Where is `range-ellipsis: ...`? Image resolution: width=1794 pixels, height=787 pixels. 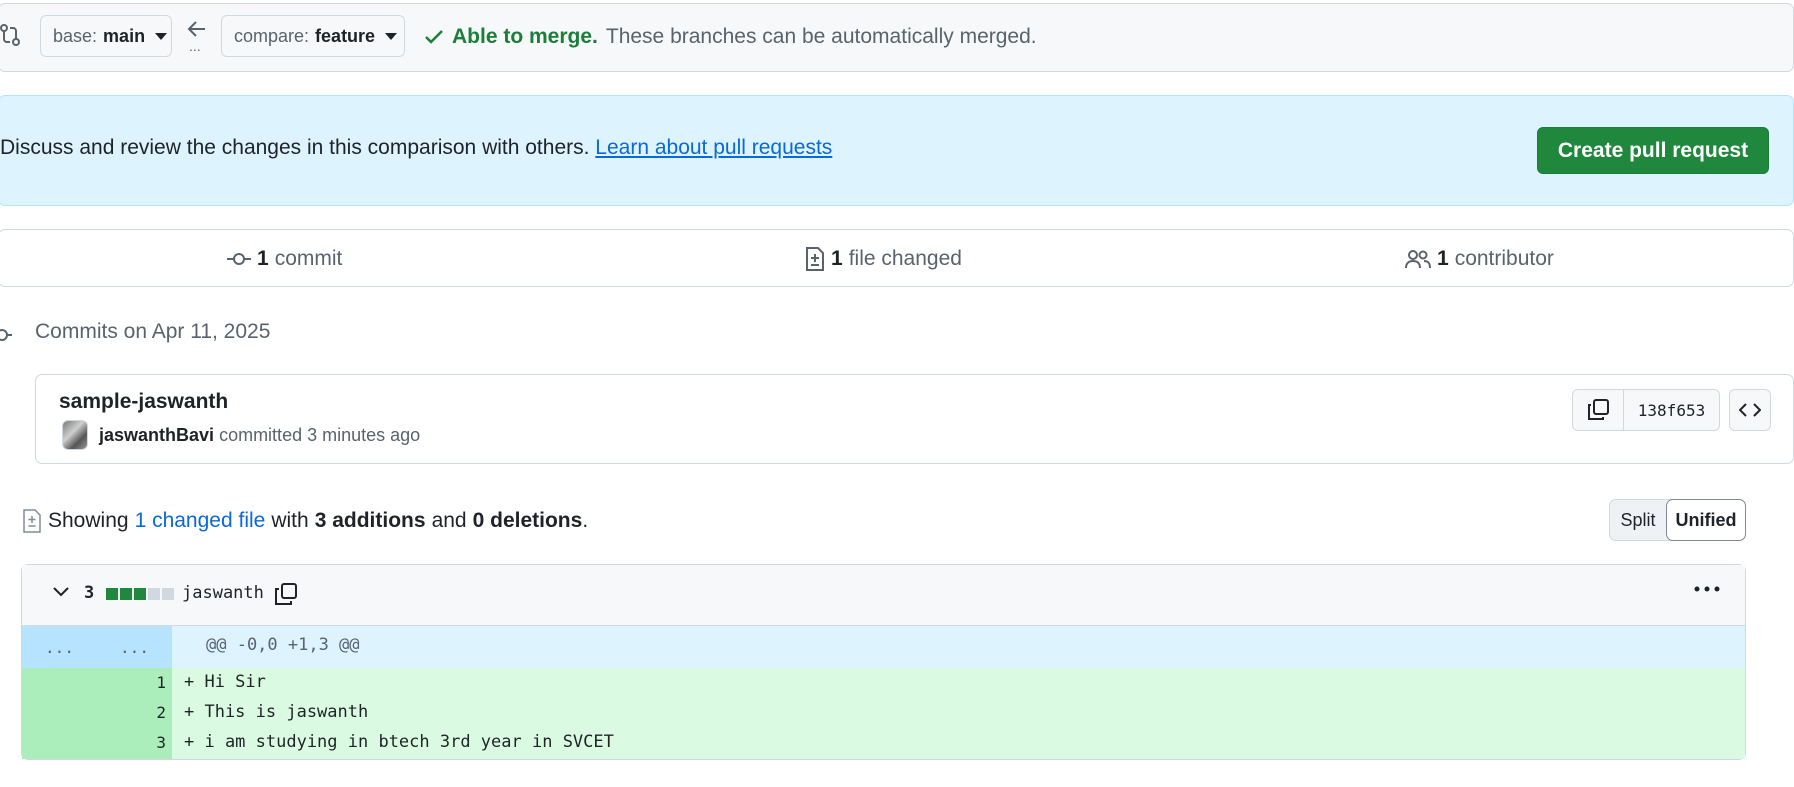 range-ellipsis: ... is located at coordinates (195, 46).